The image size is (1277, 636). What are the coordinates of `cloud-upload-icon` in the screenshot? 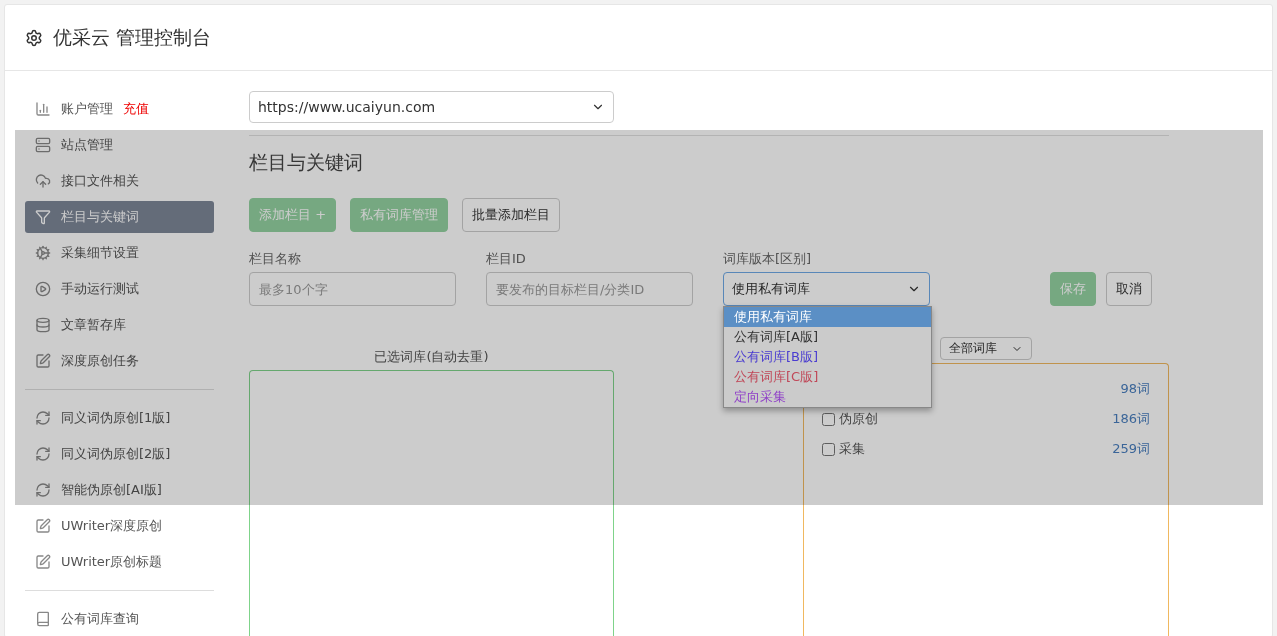 It's located at (43, 181).